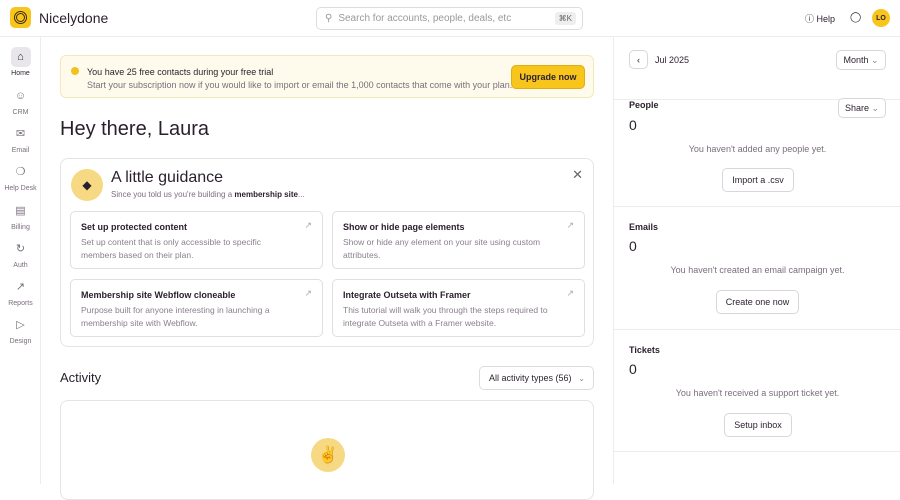  Describe the element at coordinates (75, 71) in the screenshot. I see `info-dot-icon` at that location.